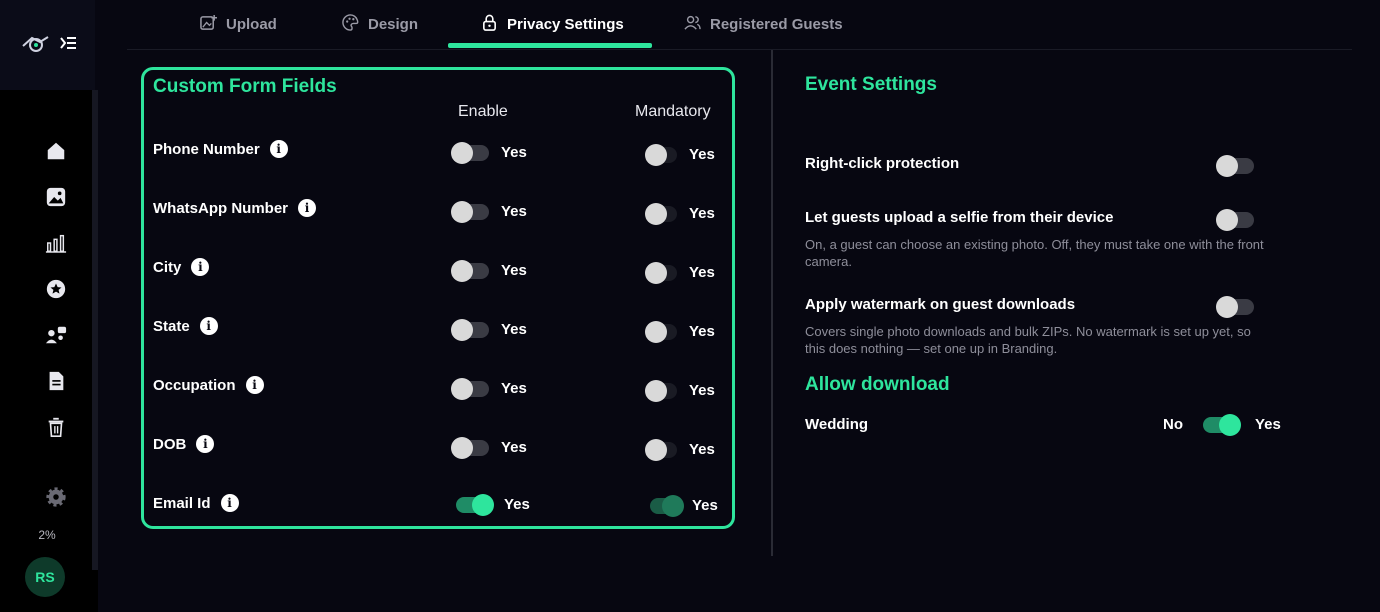  I want to click on allow-download-no-label: No, so click(1173, 424).